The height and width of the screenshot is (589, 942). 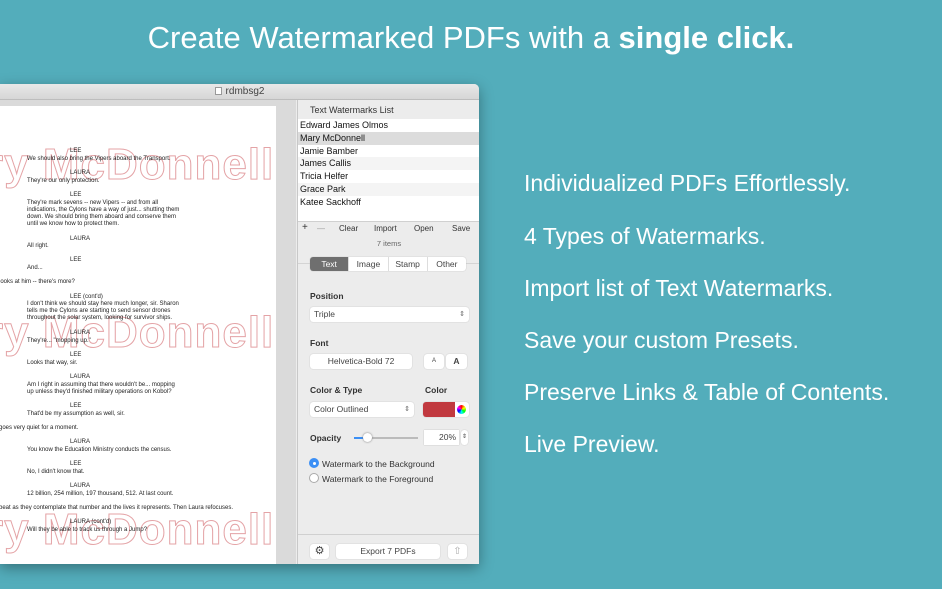 I want to click on import-button: Import, so click(x=385, y=228).